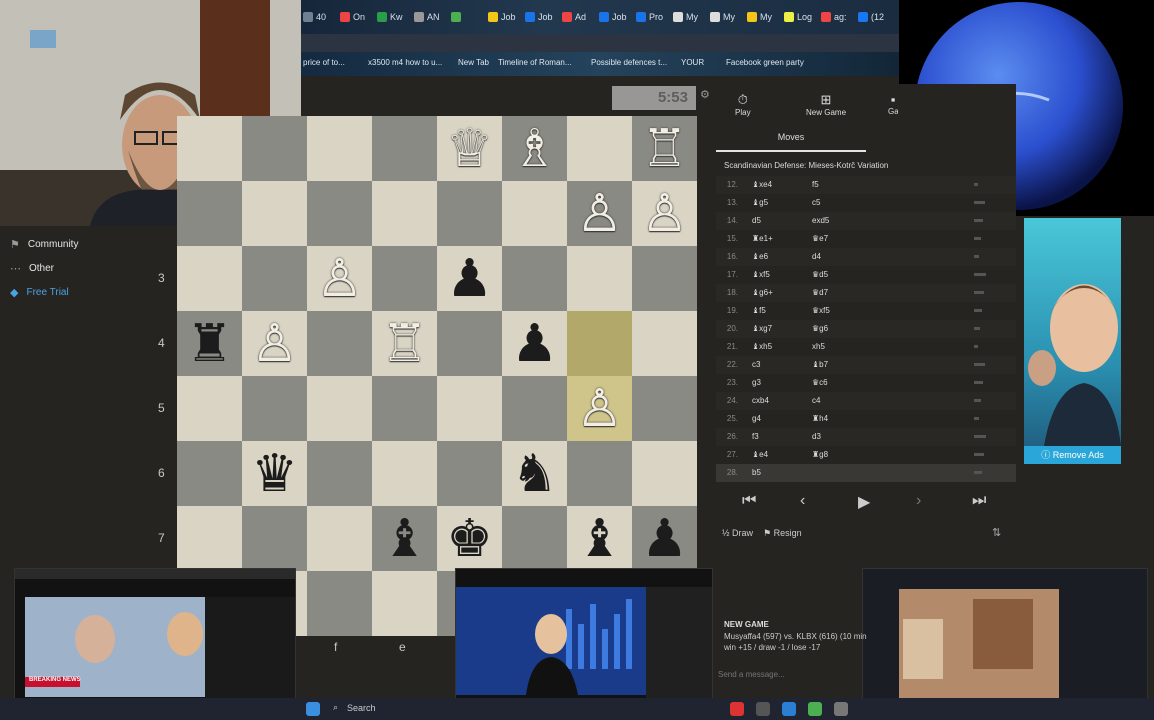 The image size is (1154, 720). I want to click on black-move: ♜g8, so click(820, 454).